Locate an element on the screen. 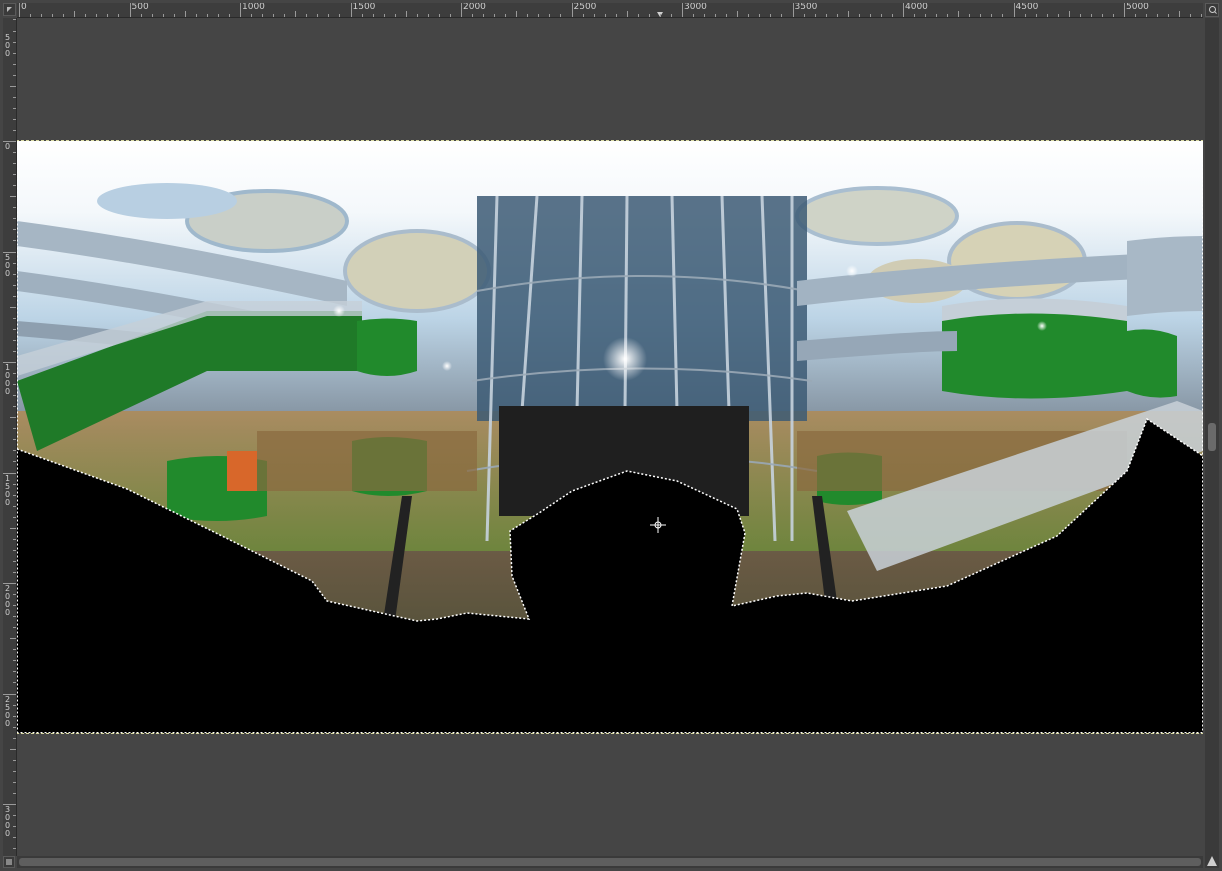 The image size is (1222, 871). vertical-scrollbar-thumb is located at coordinates (1212, 437).